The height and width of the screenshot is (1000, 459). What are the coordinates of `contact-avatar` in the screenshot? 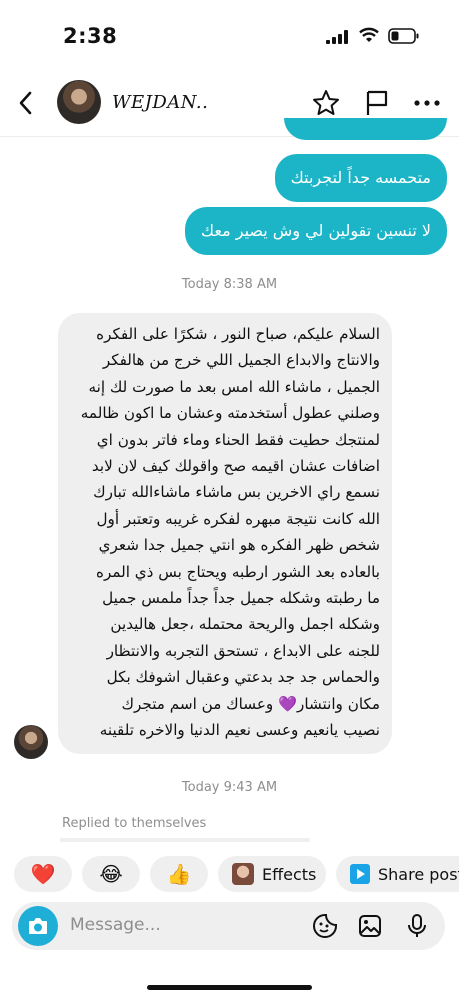 It's located at (79, 102).